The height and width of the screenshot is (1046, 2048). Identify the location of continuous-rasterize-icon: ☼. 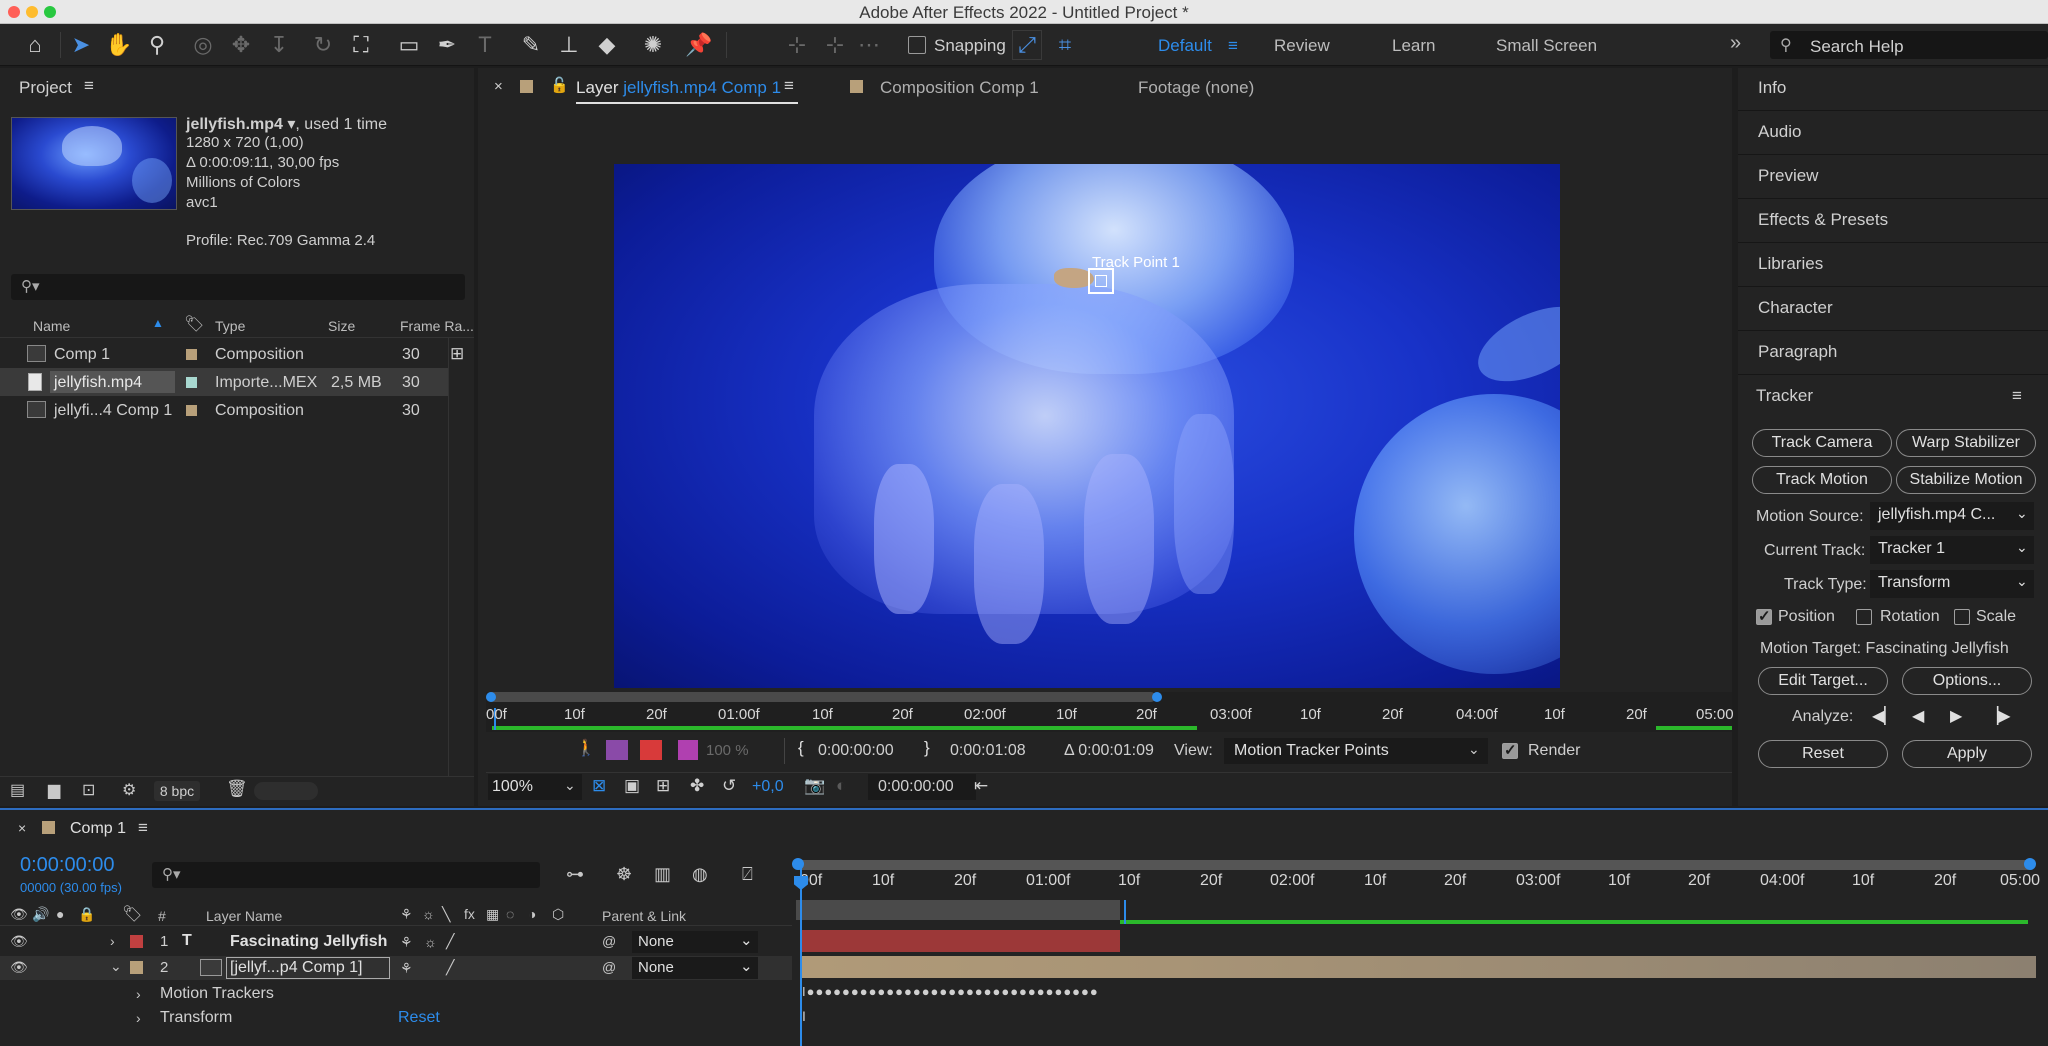
(430, 942).